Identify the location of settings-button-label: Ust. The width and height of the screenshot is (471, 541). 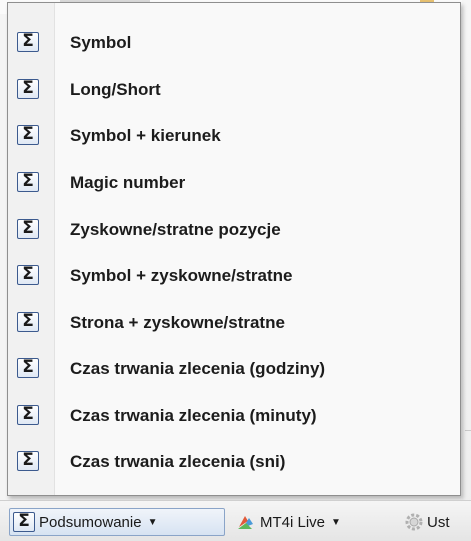
(438, 522).